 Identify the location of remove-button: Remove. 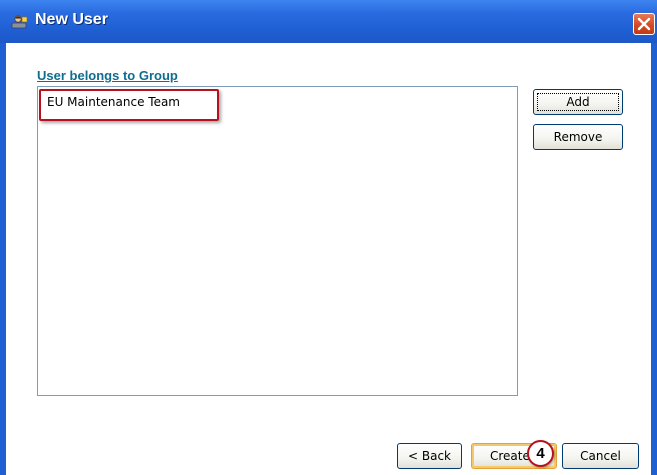
(578, 137).